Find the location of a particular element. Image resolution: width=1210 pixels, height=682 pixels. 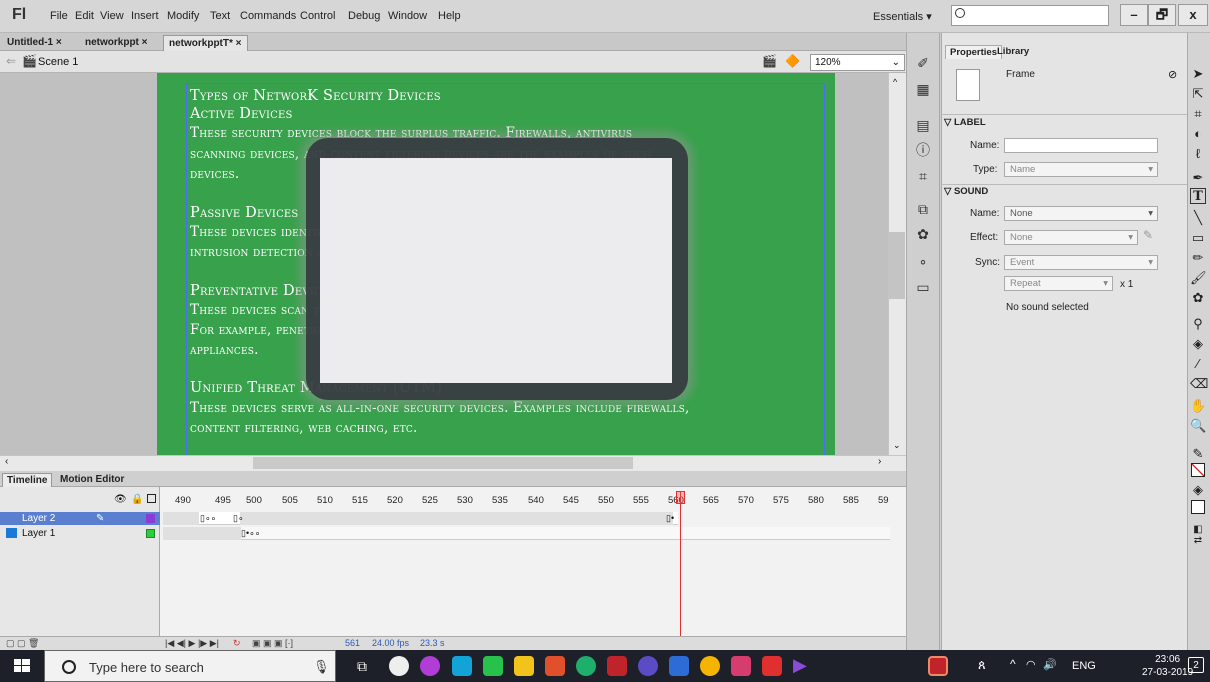

frame-name-input is located at coordinates (1081, 145).